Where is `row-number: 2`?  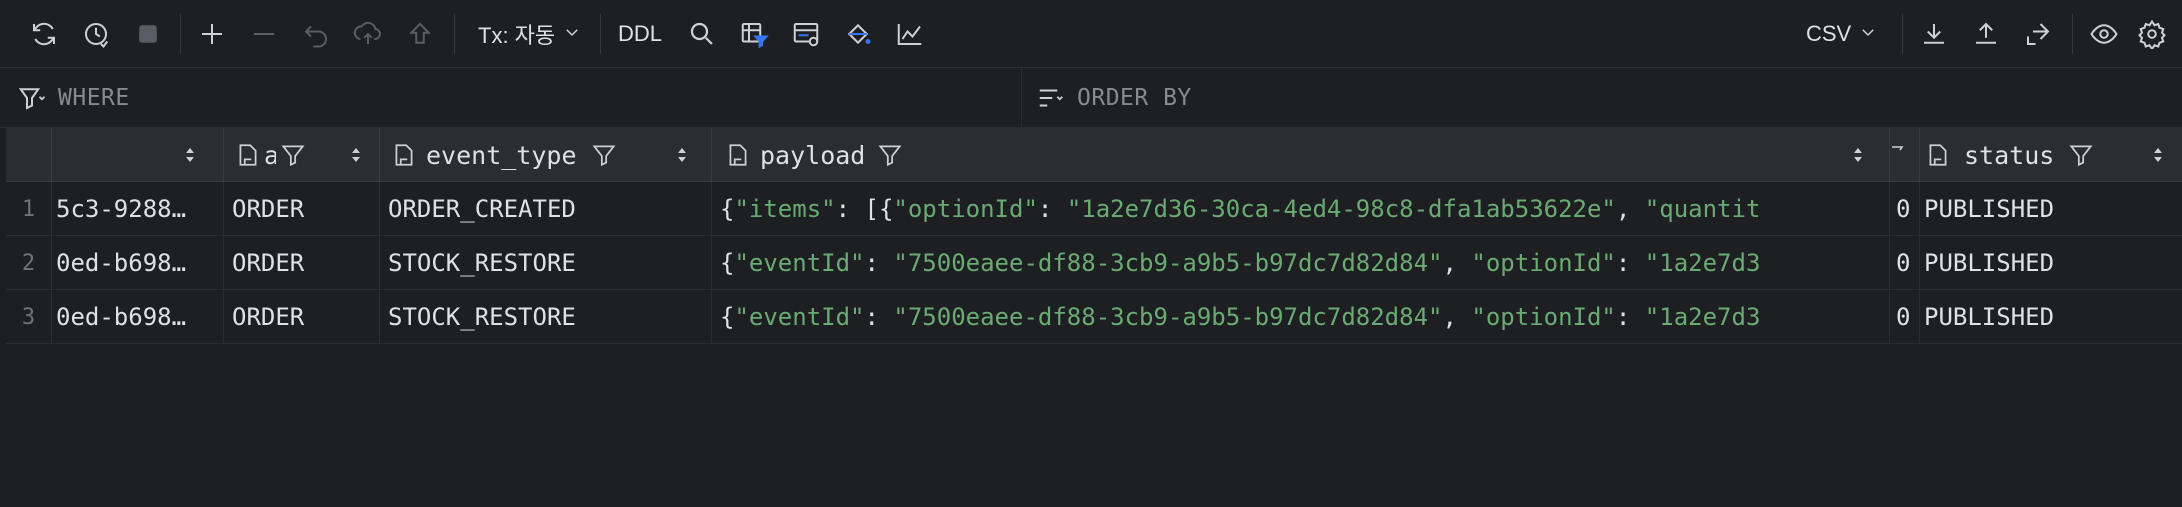
row-number: 2 is located at coordinates (29, 263).